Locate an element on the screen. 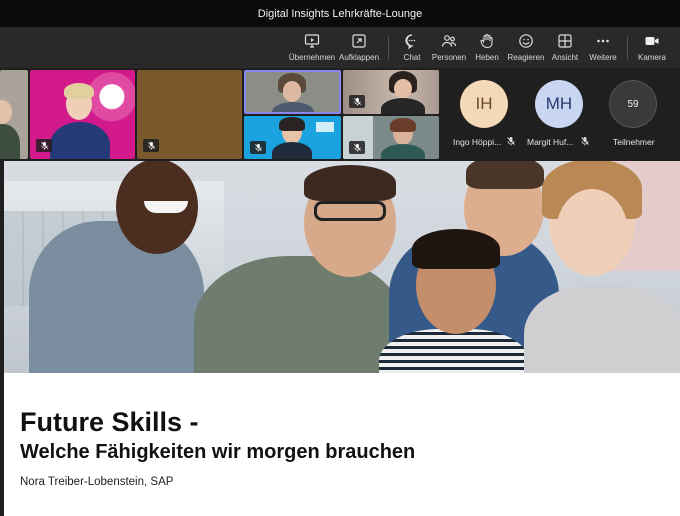 This screenshot has height=516, width=680. slide-subtitle: Welche Fähigkeiten wir morgen brauchen is located at coordinates (218, 452).